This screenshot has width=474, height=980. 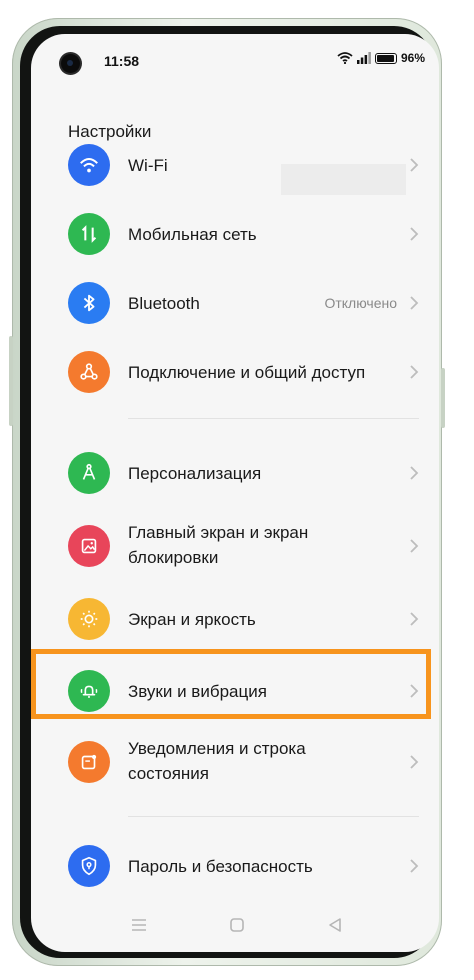 I want to click on settings-item-notifications-status-bar: Уведомления и строка состояния, so click(x=235, y=762).